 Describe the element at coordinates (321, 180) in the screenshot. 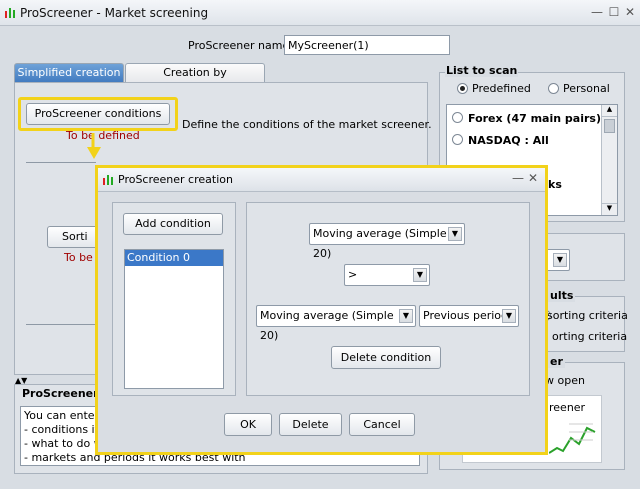

I see `dialog-title-bar: ProScreener creation — ✕` at that location.